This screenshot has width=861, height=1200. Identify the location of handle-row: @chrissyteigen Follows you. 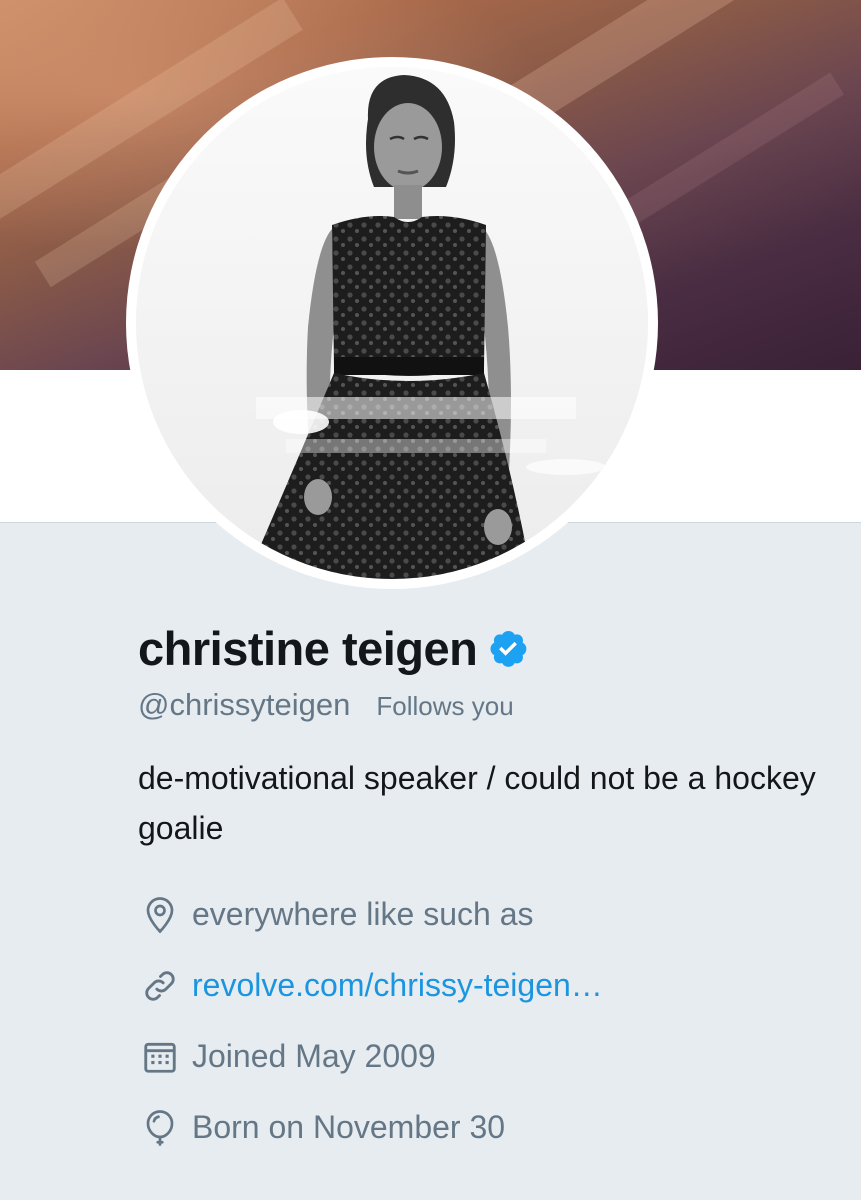
(483, 705).